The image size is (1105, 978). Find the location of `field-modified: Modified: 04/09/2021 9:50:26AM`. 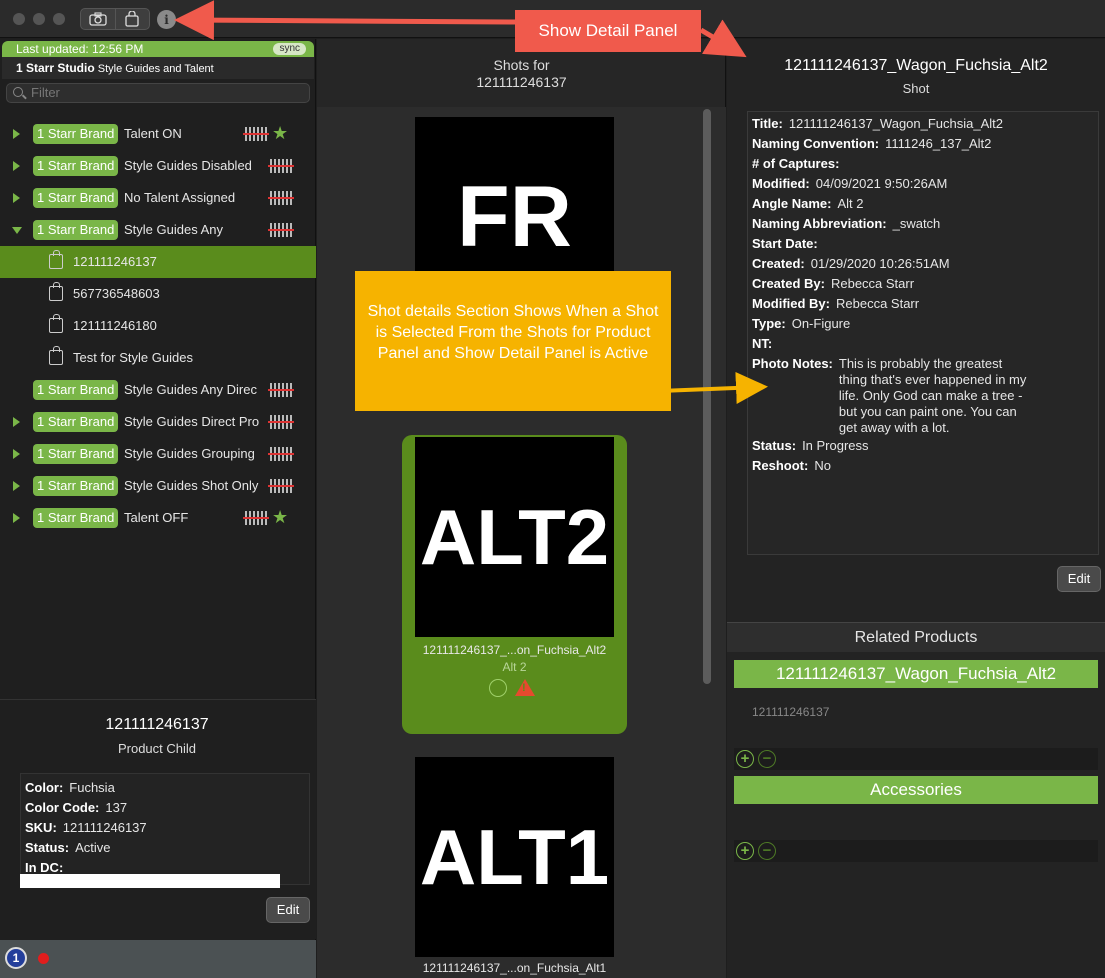

field-modified: Modified: 04/09/2021 9:50:26AM is located at coordinates (850, 183).